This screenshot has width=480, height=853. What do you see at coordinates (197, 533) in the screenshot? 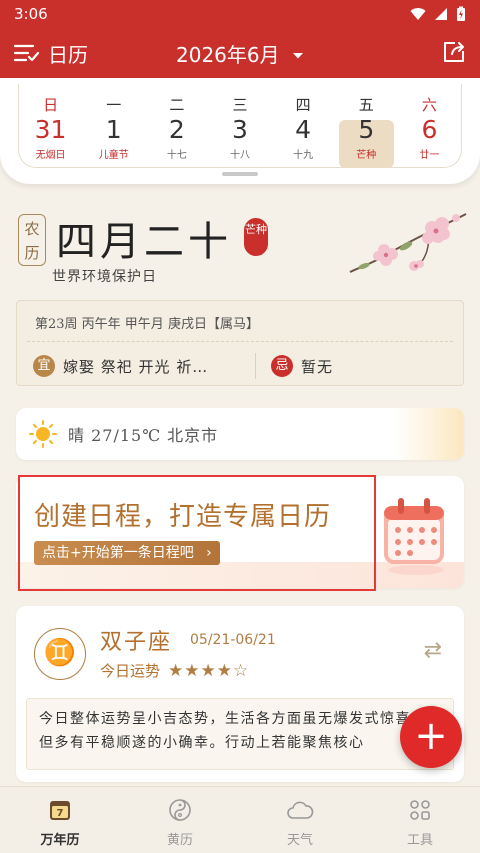
I see `highlight-box` at bounding box center [197, 533].